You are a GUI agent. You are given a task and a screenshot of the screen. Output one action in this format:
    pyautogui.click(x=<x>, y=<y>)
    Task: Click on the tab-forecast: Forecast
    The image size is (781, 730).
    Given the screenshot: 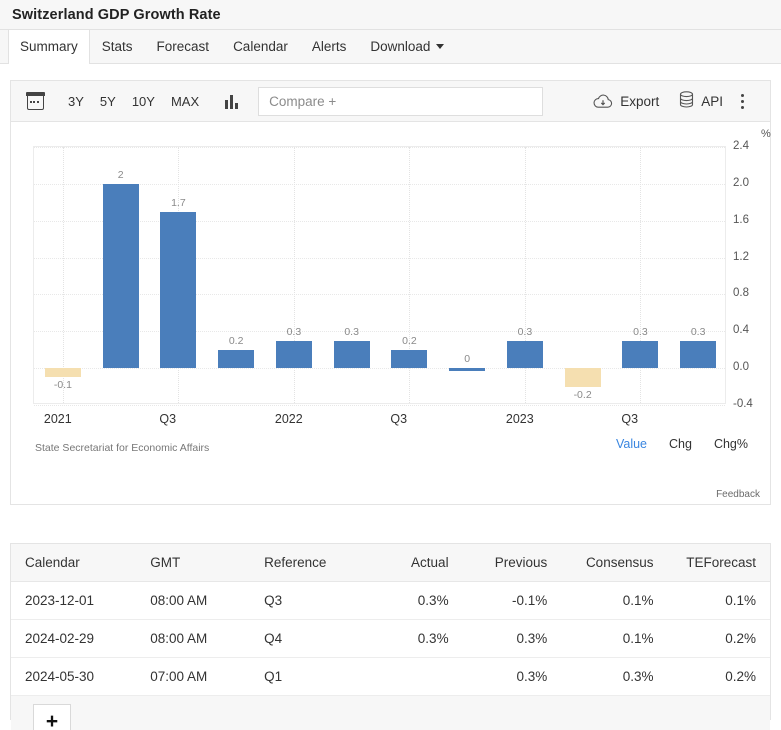 What is the action you would take?
    pyautogui.click(x=183, y=46)
    